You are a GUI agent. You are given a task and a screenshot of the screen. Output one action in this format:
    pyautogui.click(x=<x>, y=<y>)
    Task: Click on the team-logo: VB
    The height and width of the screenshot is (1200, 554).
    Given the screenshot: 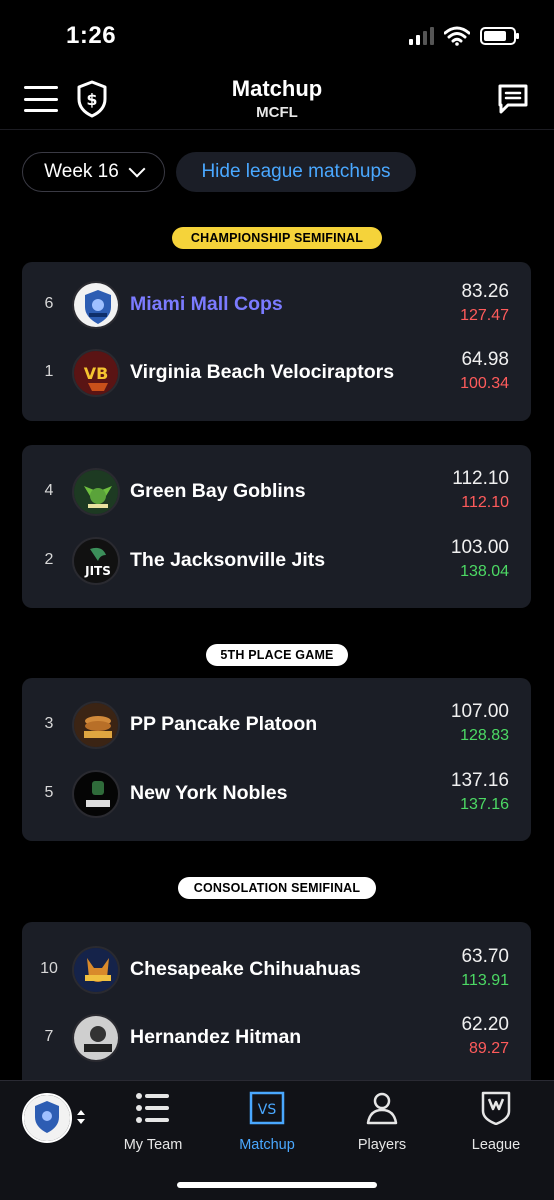 What is the action you would take?
    pyautogui.click(x=96, y=373)
    